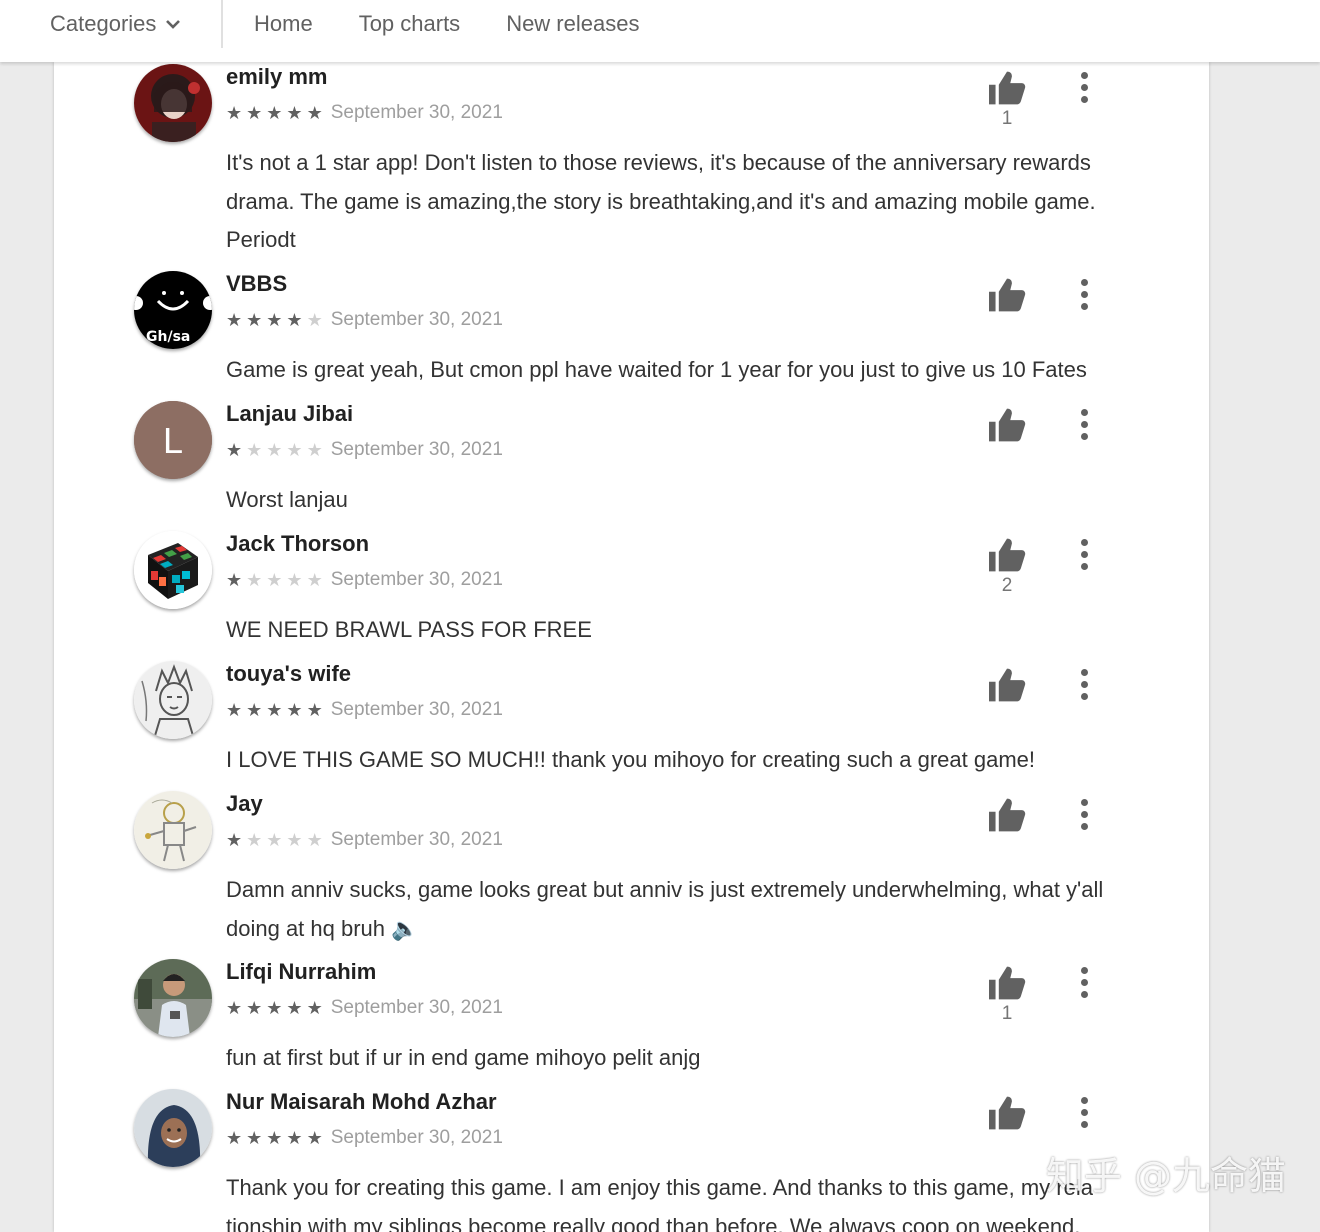 This screenshot has height=1232, width=1320. I want to click on avatar-text: Gh/sa, so click(168, 337).